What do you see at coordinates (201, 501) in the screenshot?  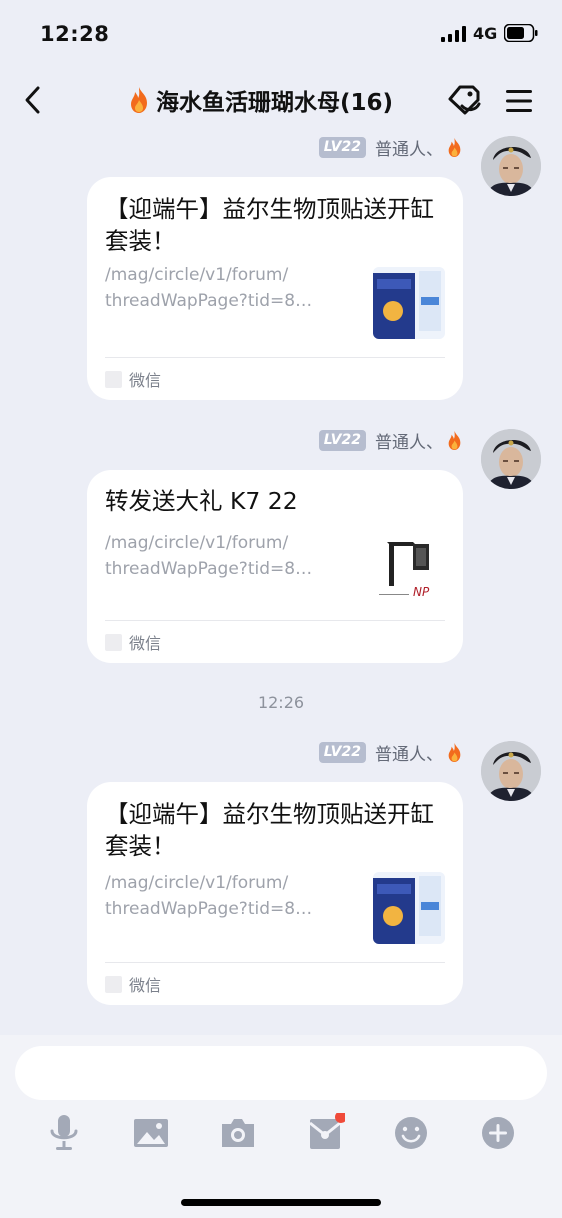 I see `card-title: 转发送大礼 K7 22` at bounding box center [201, 501].